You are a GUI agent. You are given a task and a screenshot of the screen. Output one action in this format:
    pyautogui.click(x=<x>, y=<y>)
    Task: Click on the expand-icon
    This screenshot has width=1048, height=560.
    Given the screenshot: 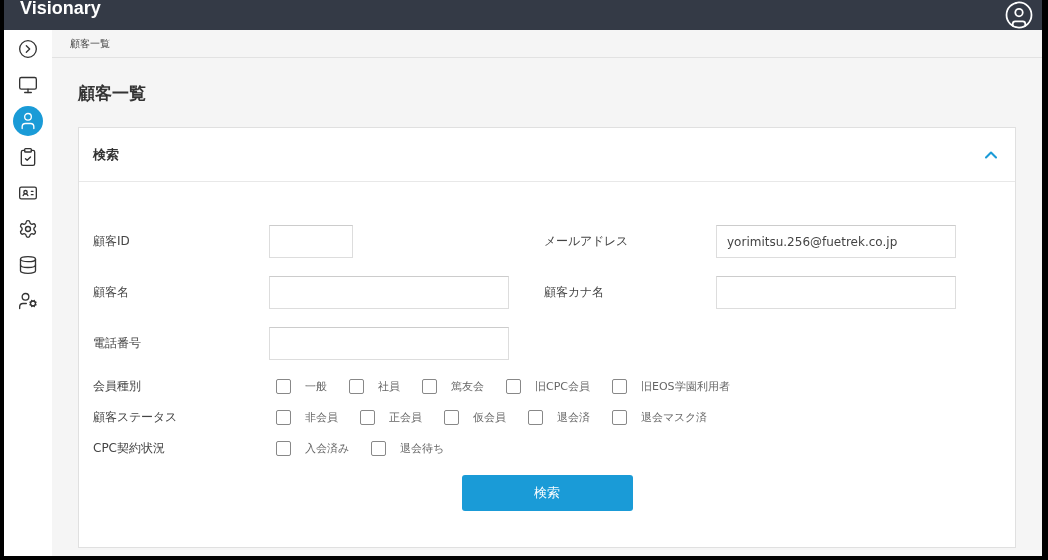 What is the action you would take?
    pyautogui.click(x=28, y=49)
    